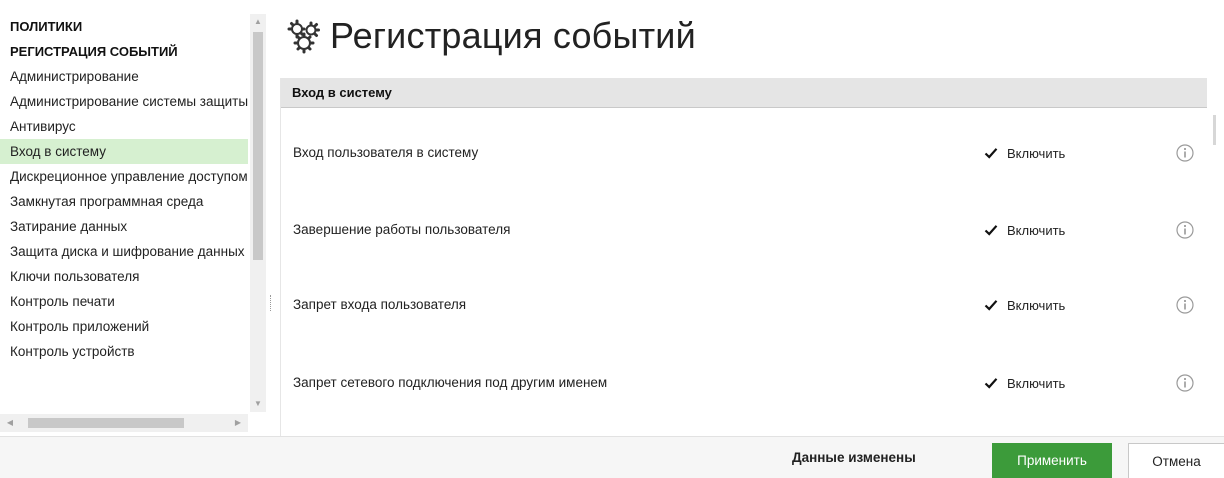 The height and width of the screenshot is (478, 1224). Describe the element at coordinates (380, 304) in the screenshot. I see `setting-label: Запрет входа пользователя` at that location.